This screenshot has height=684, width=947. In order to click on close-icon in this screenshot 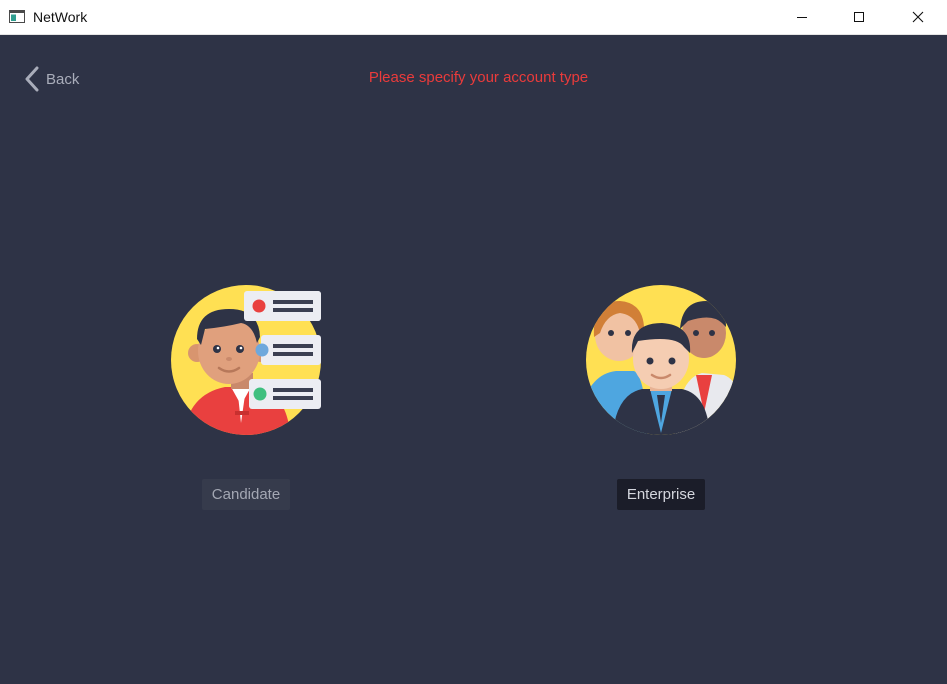, I will do `click(918, 17)`.